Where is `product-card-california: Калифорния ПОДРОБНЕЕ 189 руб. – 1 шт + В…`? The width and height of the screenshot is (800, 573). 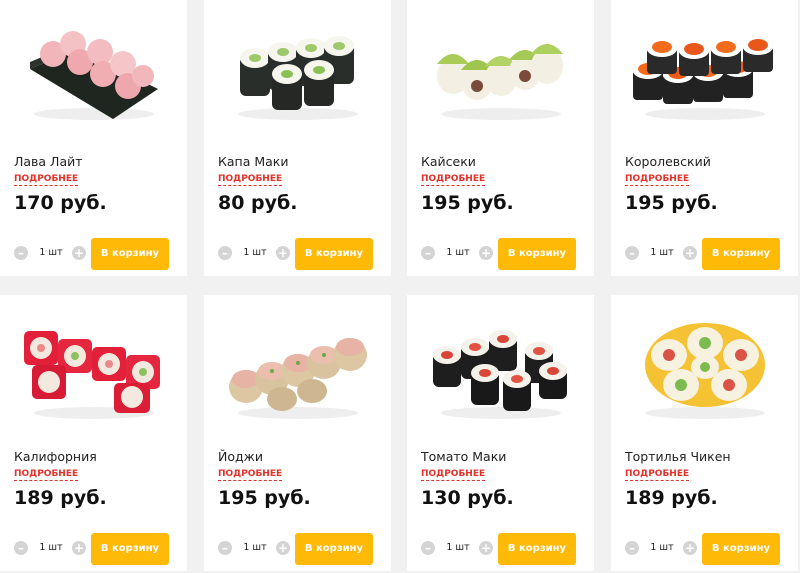 product-card-california: Калифорния ПОДРОБНЕЕ 189 руб. – 1 шт + В… is located at coordinates (93, 433).